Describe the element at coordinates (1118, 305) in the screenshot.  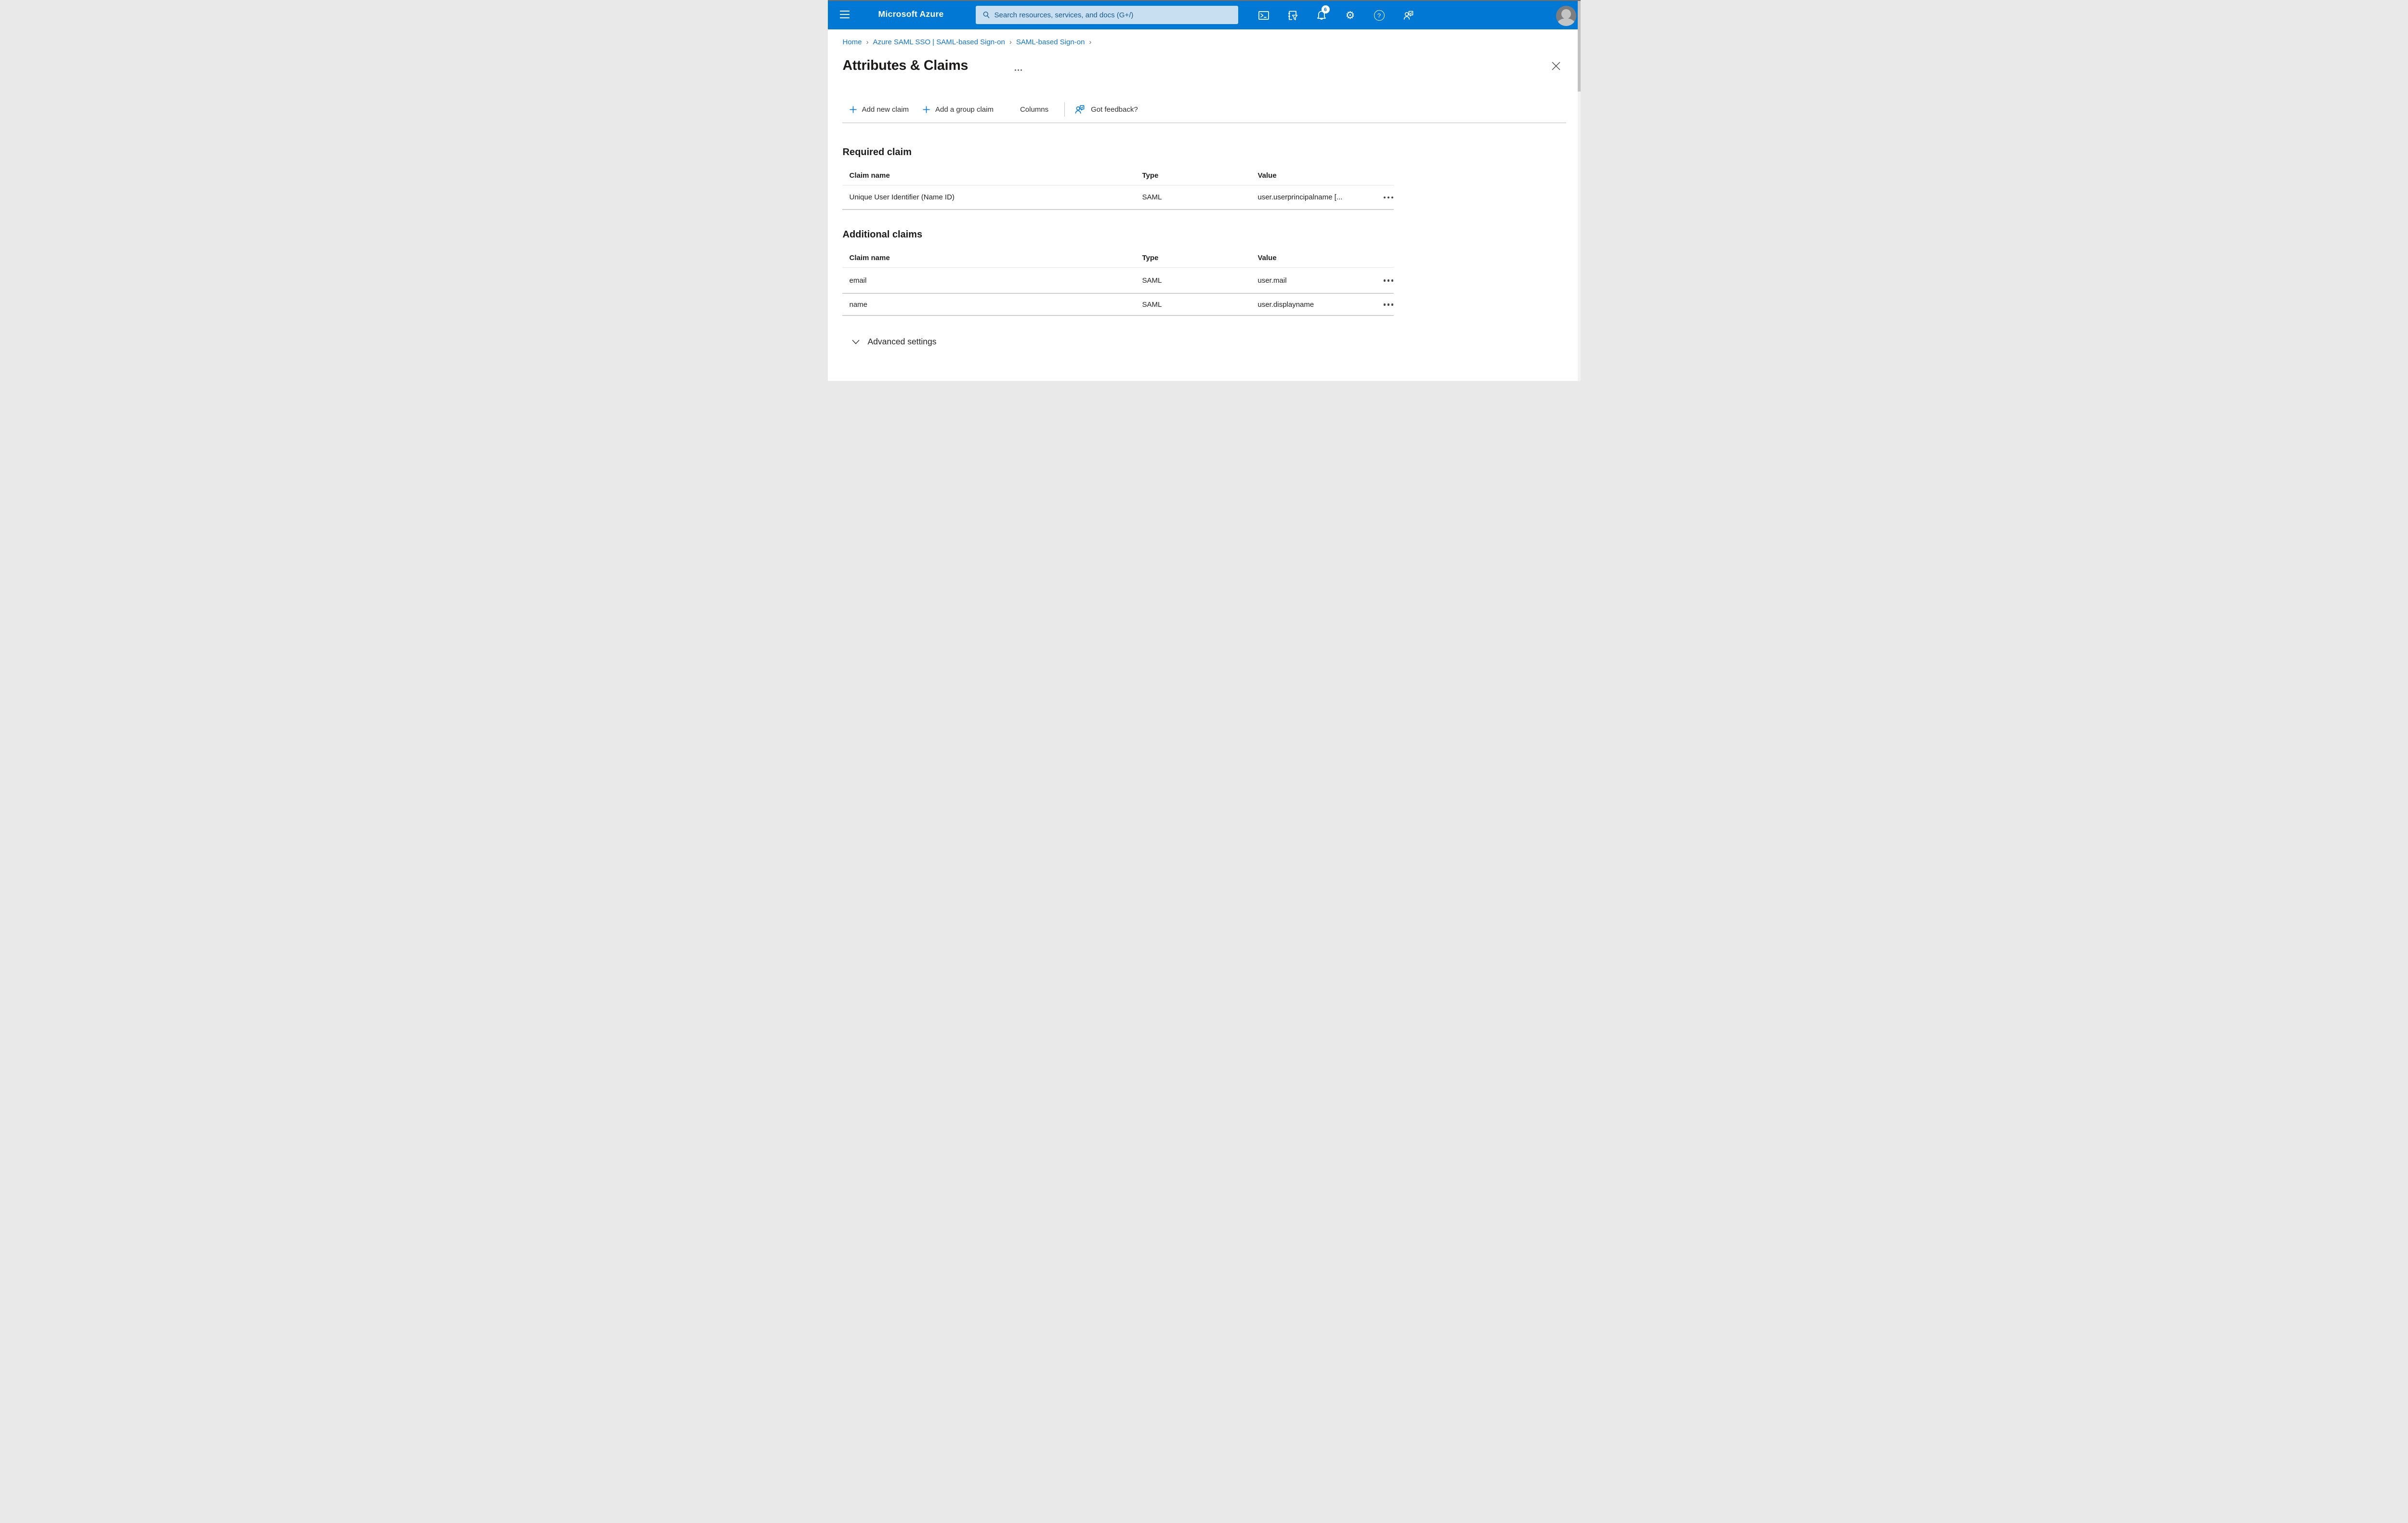
I see `table-row-name: name SAML user.displayname` at that location.